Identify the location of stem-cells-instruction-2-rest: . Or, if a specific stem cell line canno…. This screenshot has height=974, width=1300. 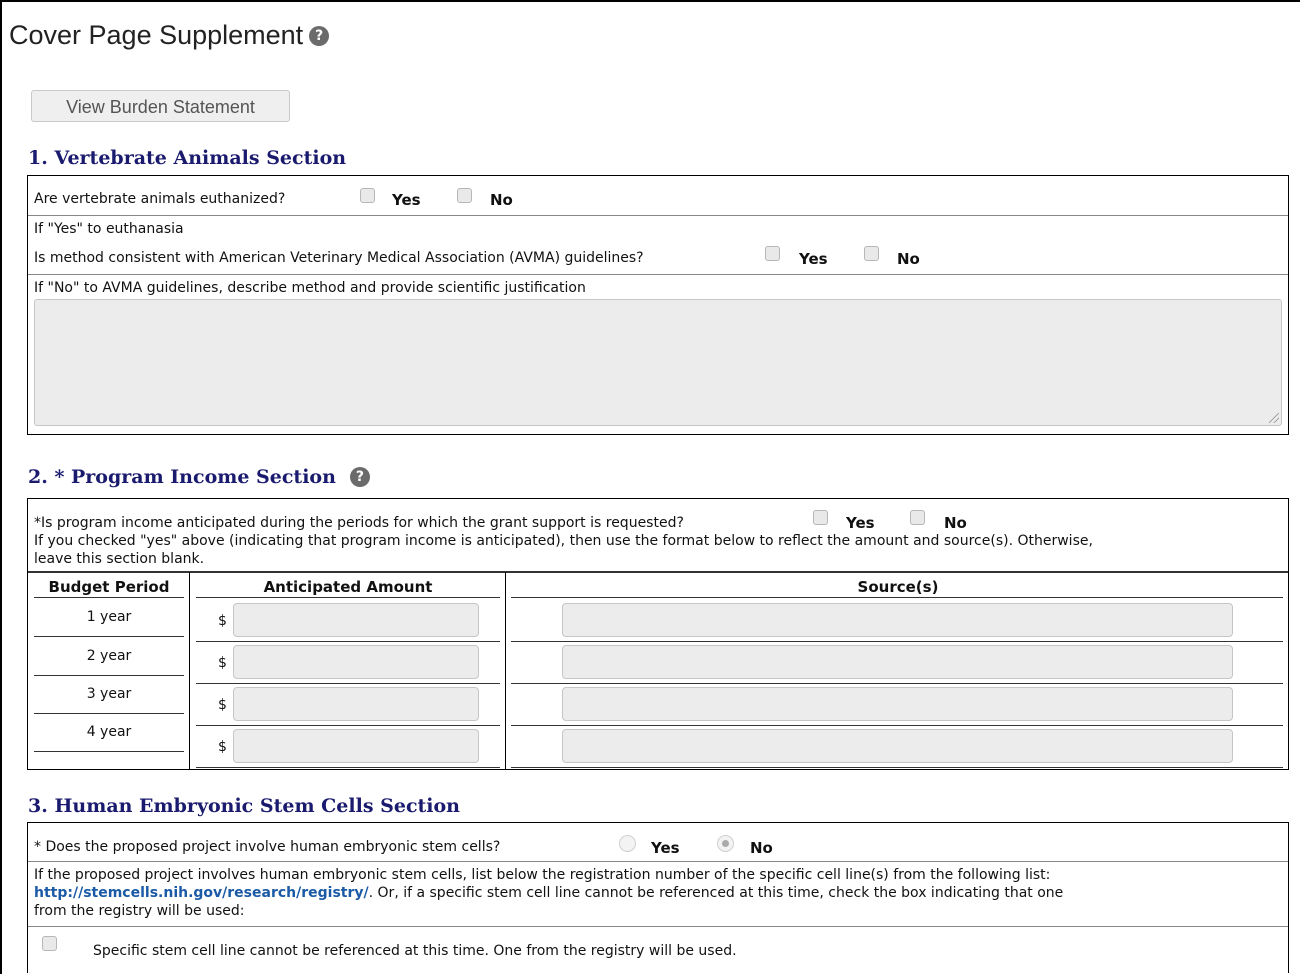
(716, 893).